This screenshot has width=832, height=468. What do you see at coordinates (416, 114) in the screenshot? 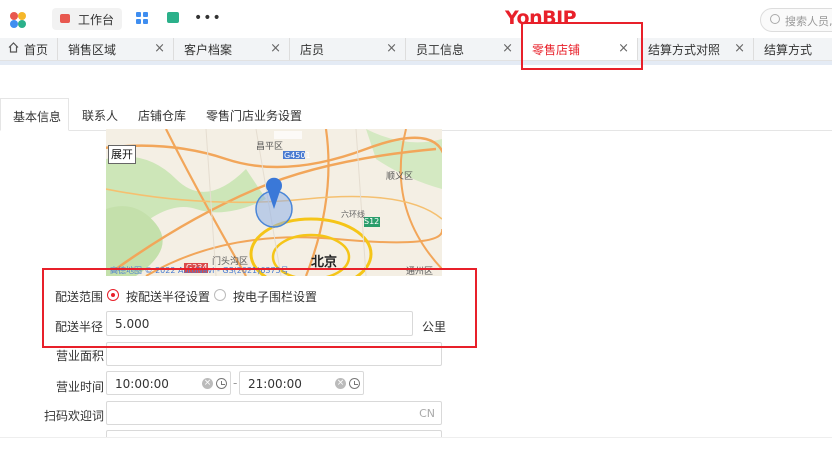
I see `detail-tabs: 基本信息 联系人 店铺仓库 零售门店业务设置` at bounding box center [416, 114].